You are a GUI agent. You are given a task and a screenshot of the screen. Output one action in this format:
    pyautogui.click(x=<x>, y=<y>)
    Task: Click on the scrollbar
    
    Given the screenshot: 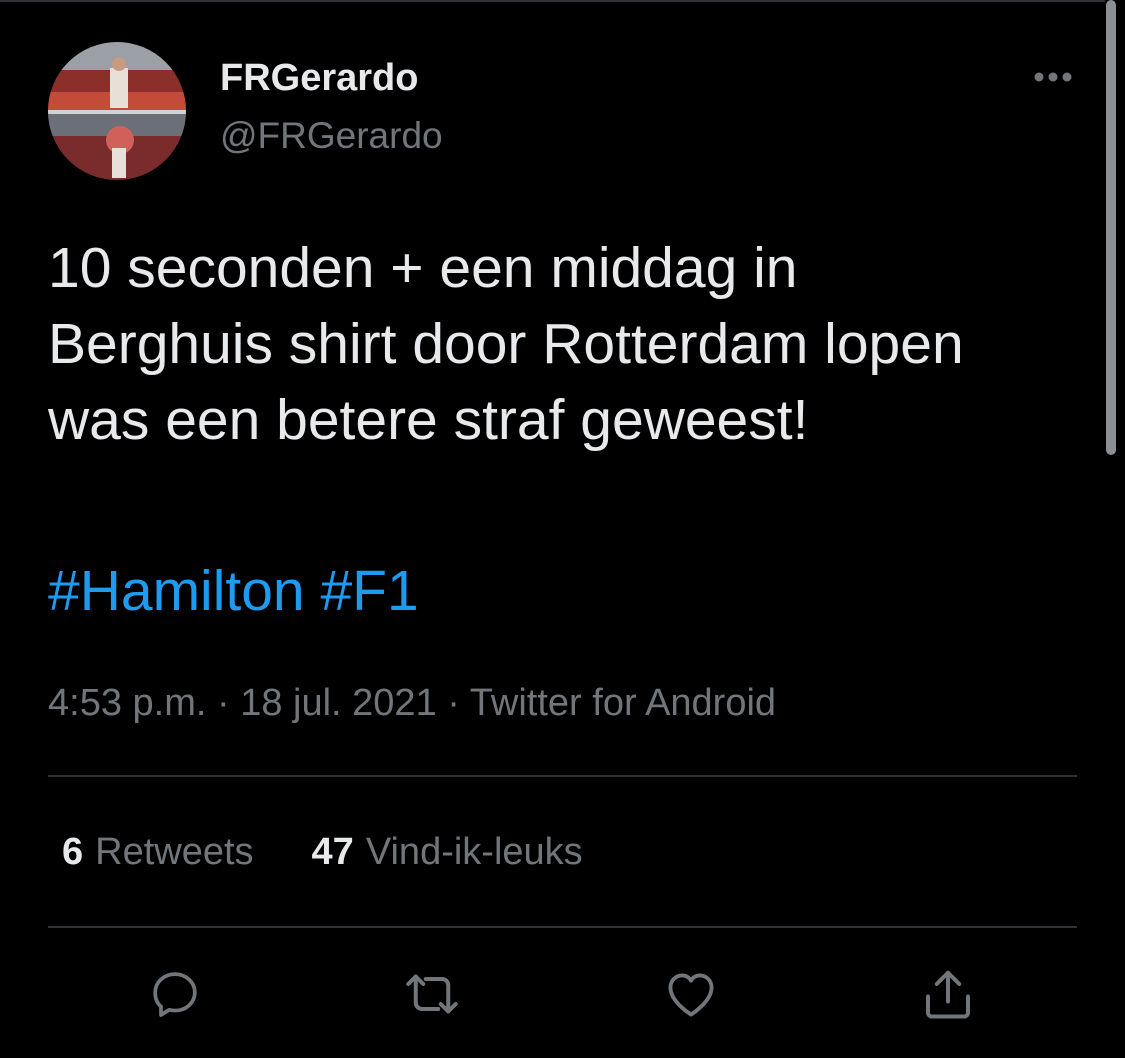 What is the action you would take?
    pyautogui.click(x=1111, y=227)
    